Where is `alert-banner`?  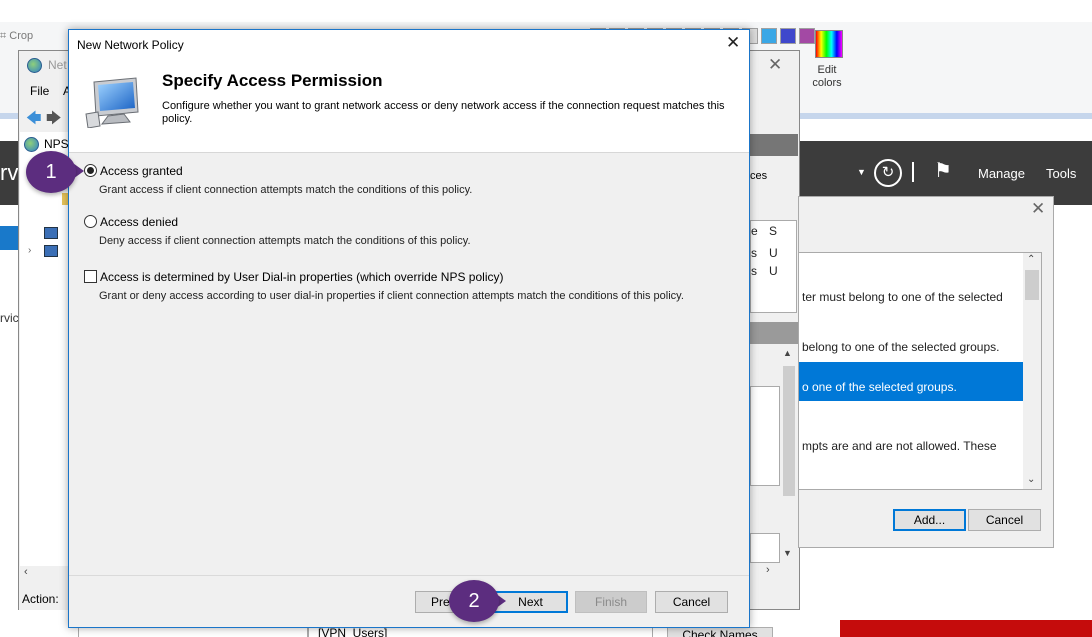
alert-banner is located at coordinates (966, 628).